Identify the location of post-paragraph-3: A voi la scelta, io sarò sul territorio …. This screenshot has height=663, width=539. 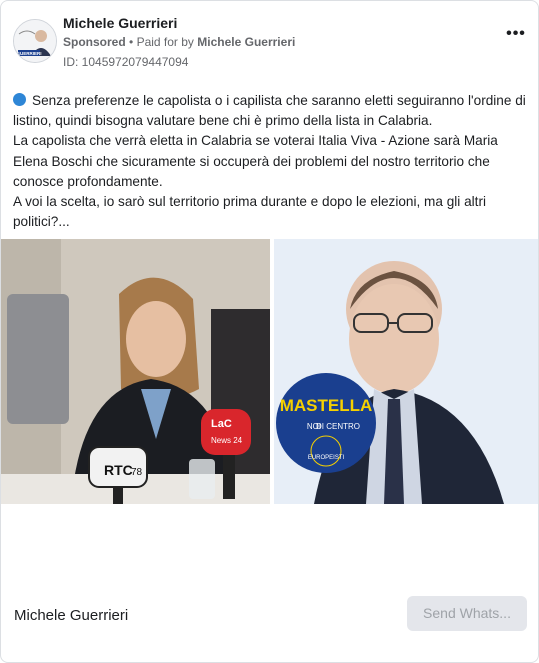
(249, 212).